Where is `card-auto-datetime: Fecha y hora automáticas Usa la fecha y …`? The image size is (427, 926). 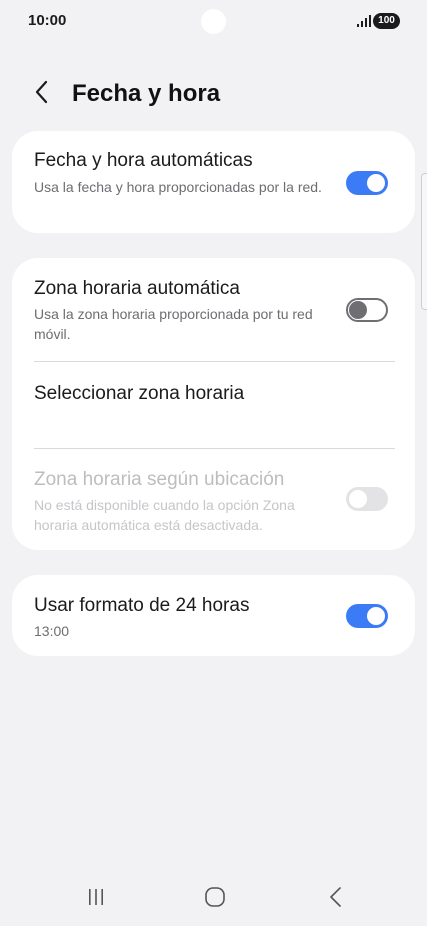 card-auto-datetime: Fecha y hora automáticas Usa la fecha y … is located at coordinates (213, 182).